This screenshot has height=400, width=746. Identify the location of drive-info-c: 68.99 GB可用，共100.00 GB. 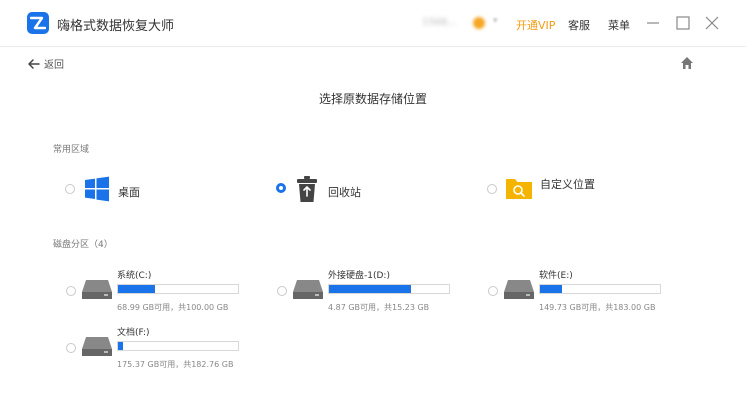
(173, 307).